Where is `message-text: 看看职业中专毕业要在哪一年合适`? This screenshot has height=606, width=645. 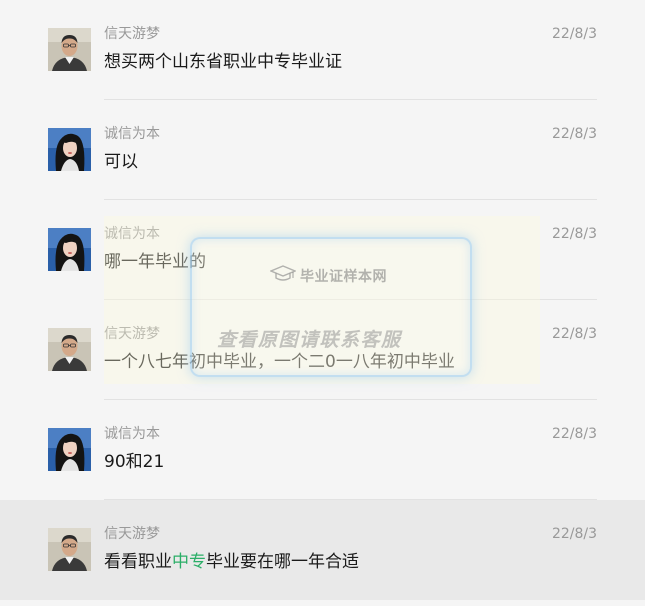
message-text: 看看职业中专毕业要在哪一年合适 is located at coordinates (231, 562).